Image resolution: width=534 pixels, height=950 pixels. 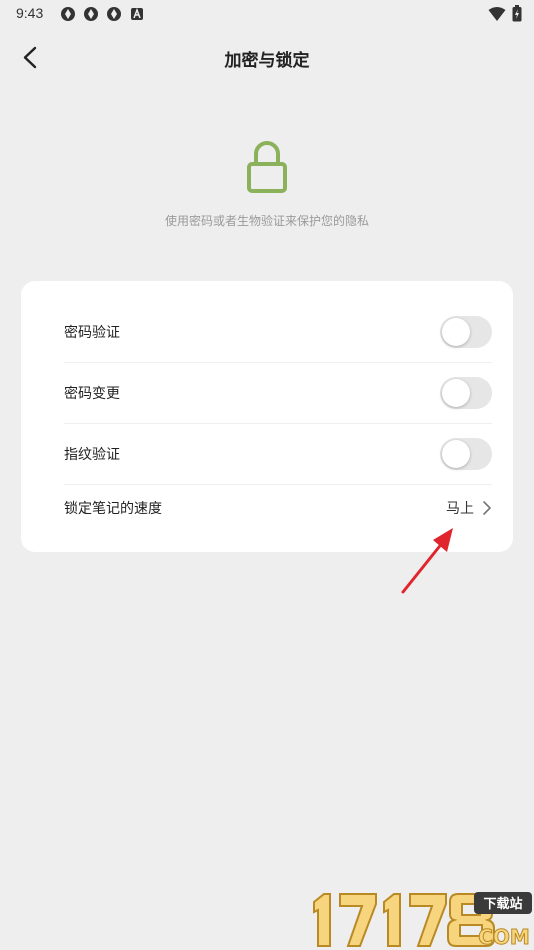 What do you see at coordinates (502, 904) in the screenshot?
I see `svg-text: 下载站` at bounding box center [502, 904].